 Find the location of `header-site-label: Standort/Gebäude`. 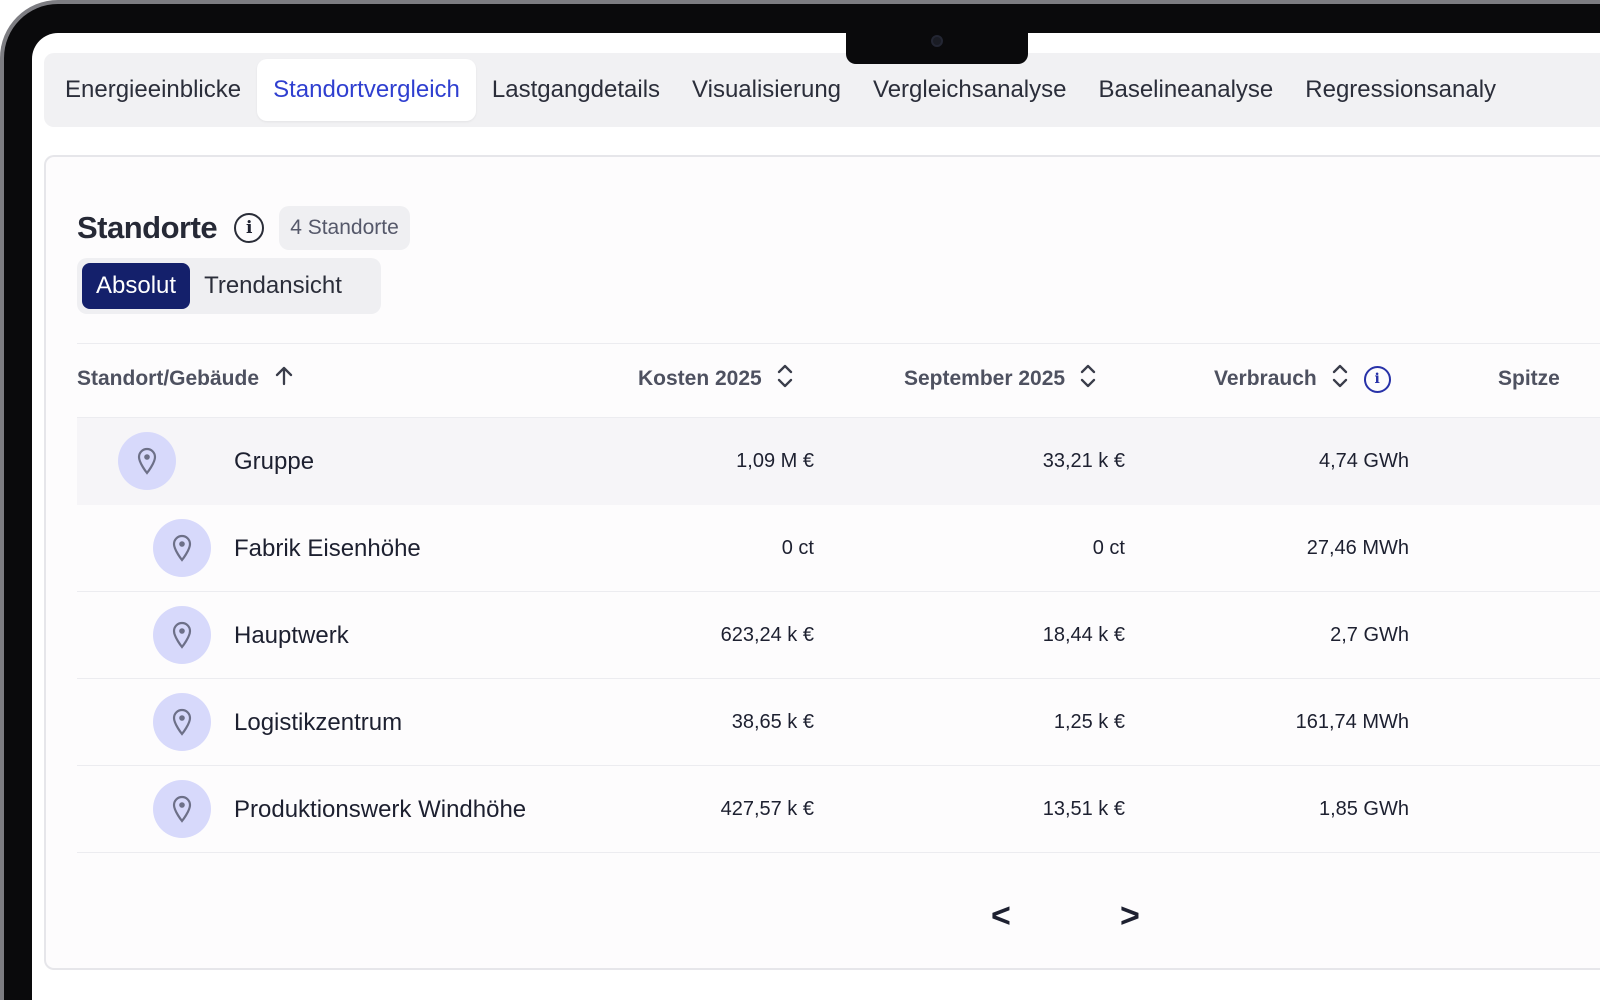

header-site-label: Standort/Gebäude is located at coordinates (168, 378).